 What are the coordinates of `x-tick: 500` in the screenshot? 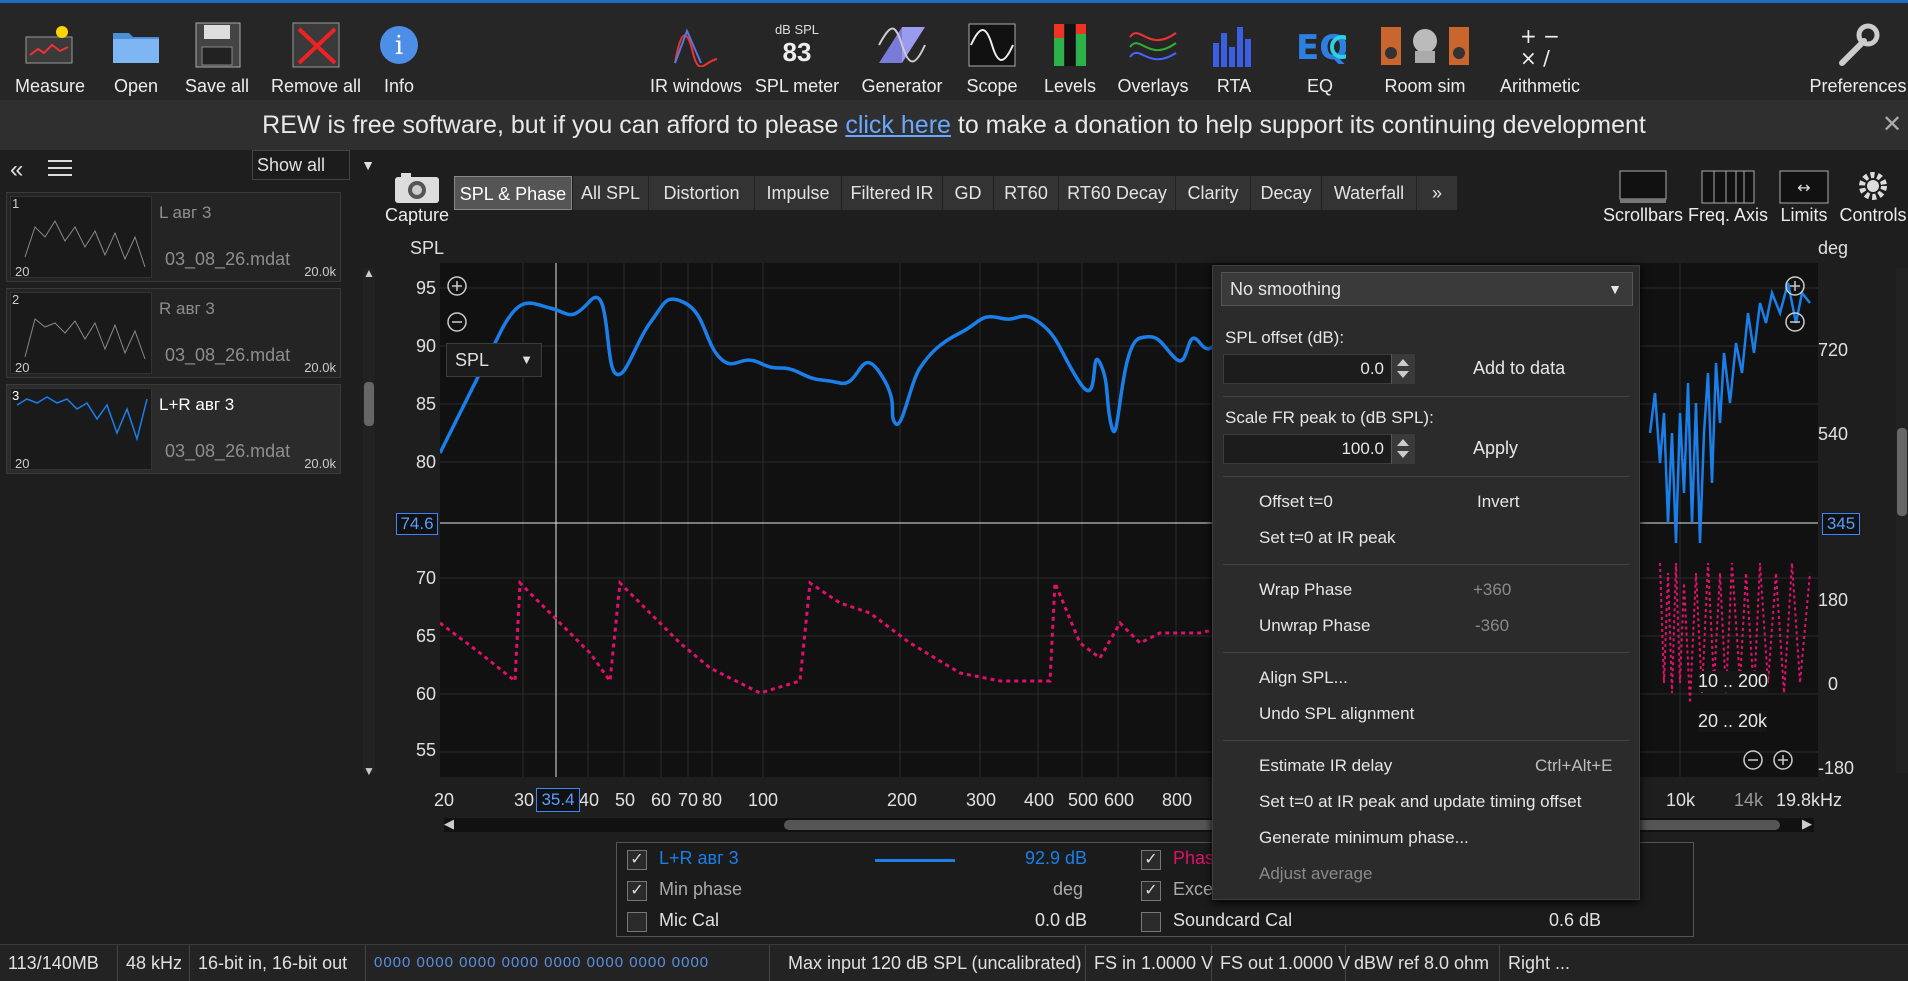 It's located at (1083, 800).